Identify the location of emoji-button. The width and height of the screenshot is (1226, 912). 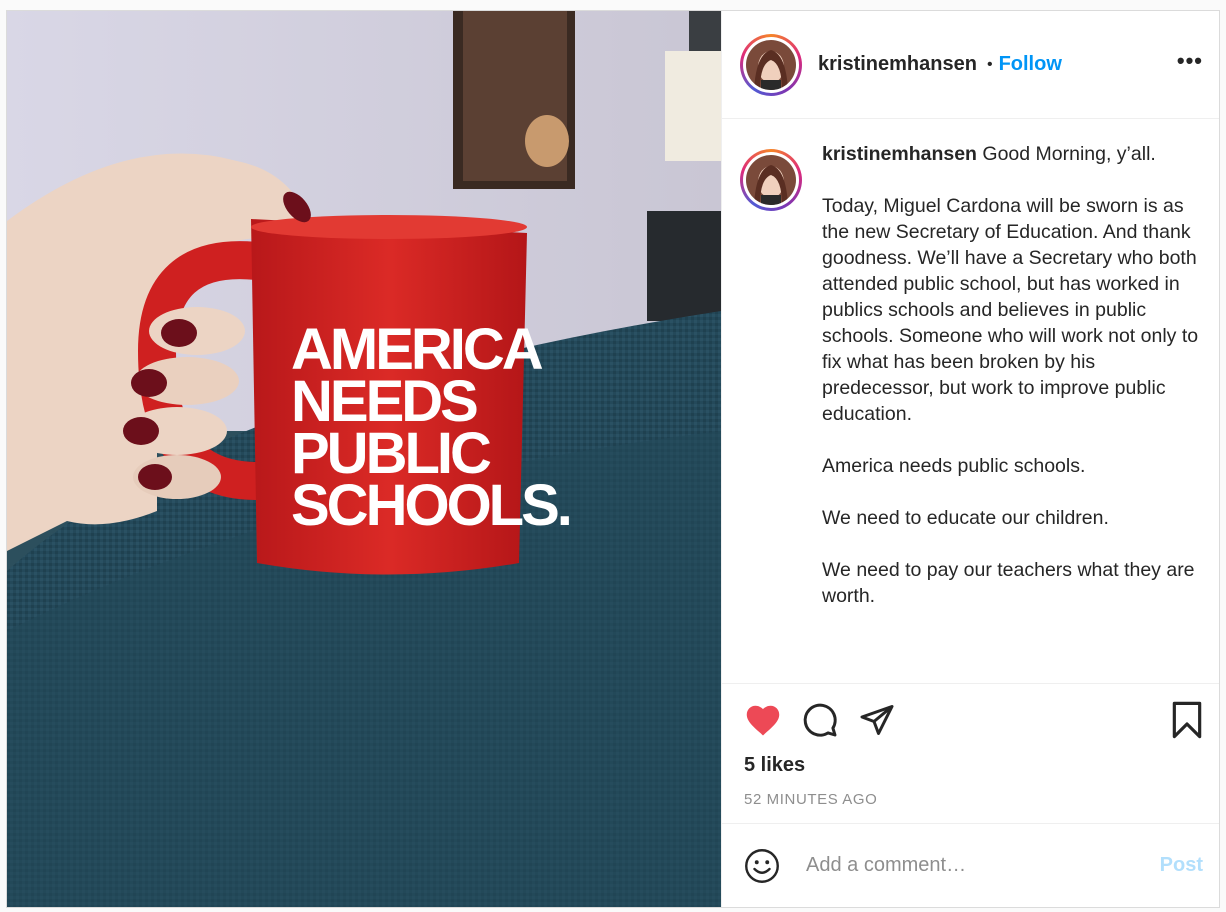
(762, 866).